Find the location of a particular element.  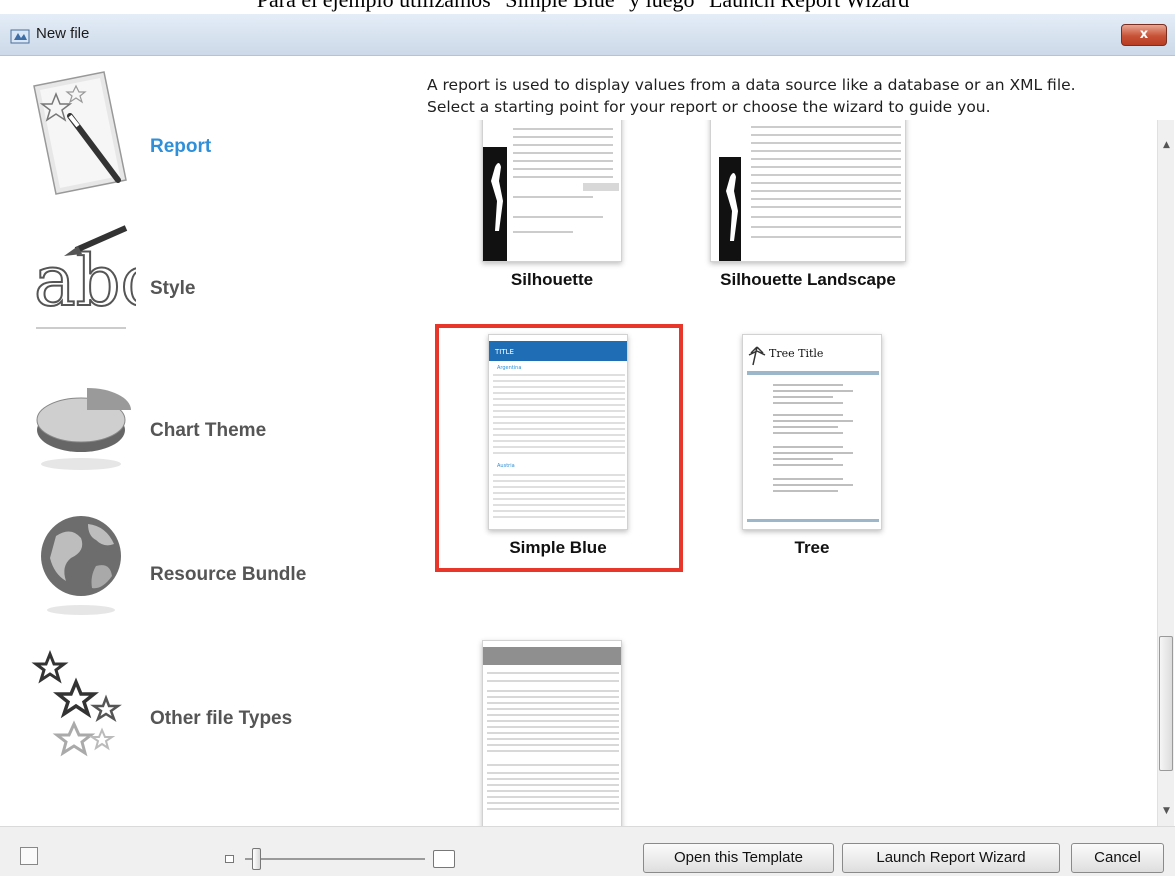

zoom-out-icon is located at coordinates (229, 859).